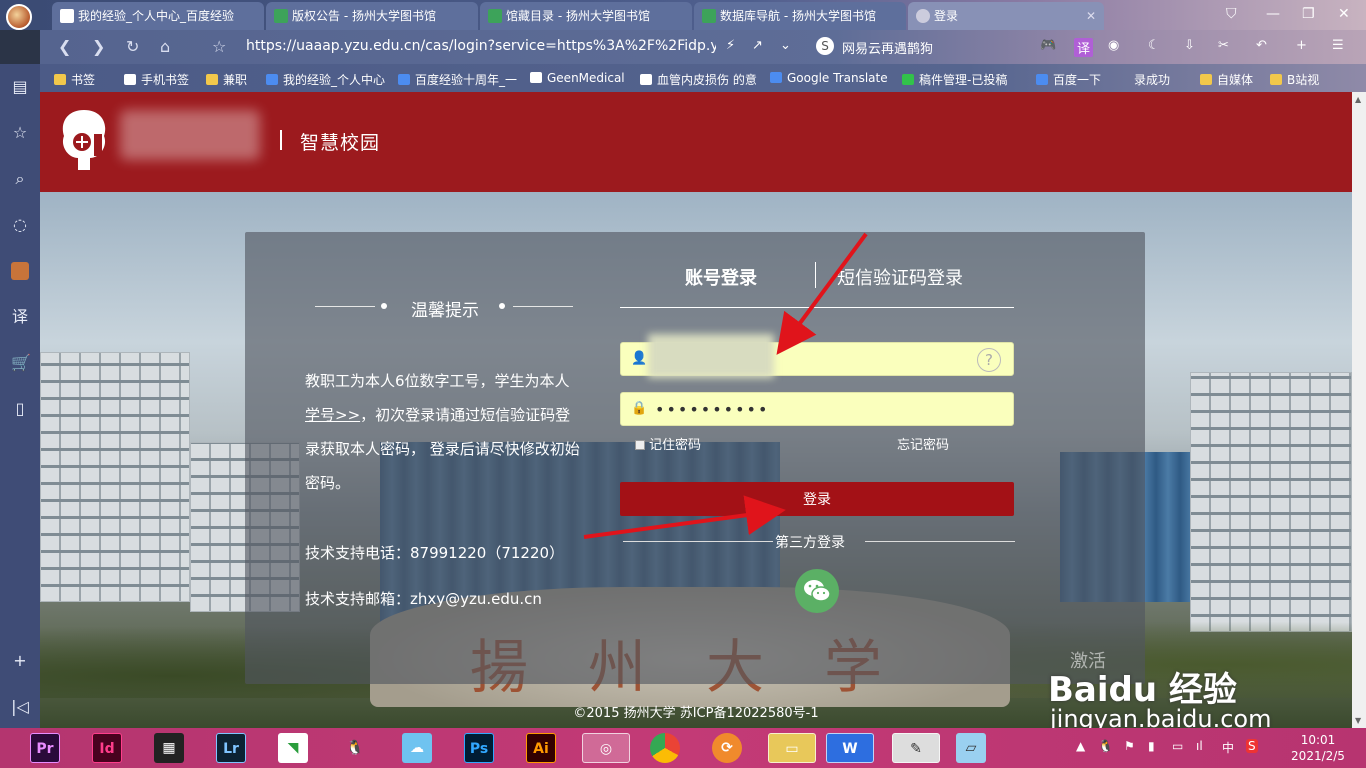 Image resolution: width=1366 pixels, height=768 pixels. Describe the element at coordinates (165, 46) in the screenshot. I see `home-icon: ⌂` at that location.